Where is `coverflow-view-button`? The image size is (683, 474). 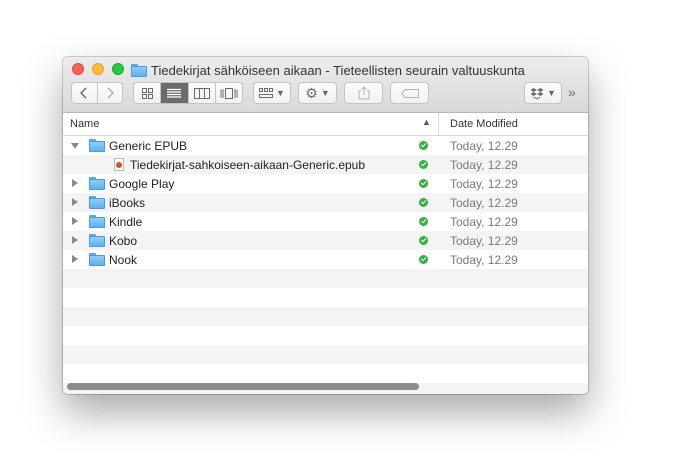 coverflow-view-button is located at coordinates (229, 93).